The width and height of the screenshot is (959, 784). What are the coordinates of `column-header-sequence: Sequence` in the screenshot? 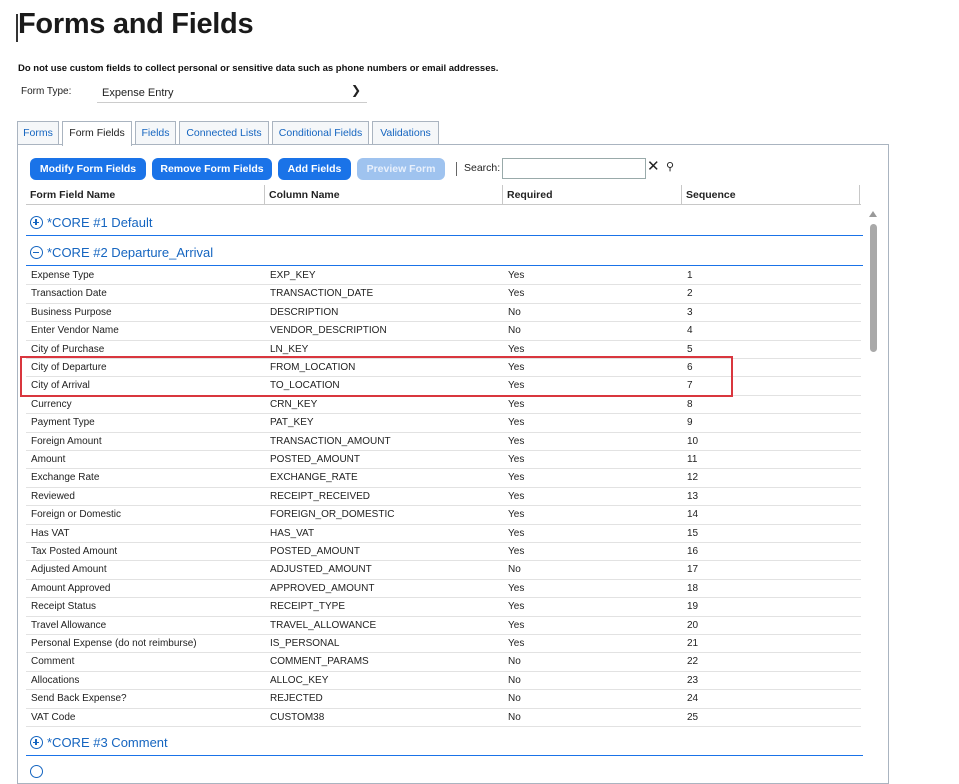 It's located at (771, 195).